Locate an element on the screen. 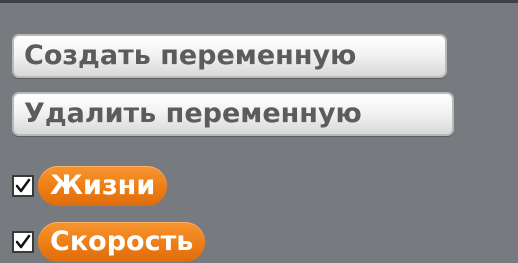 This screenshot has height=263, width=518. create-variable-button: Создать переменную is located at coordinates (229, 56).